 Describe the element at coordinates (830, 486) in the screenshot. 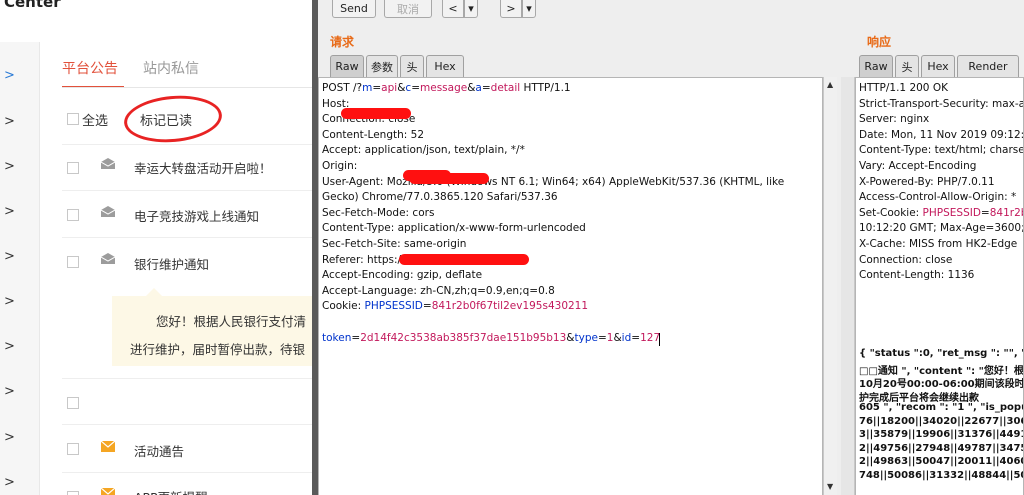

I see `scroll-down-icon: ▼` at that location.